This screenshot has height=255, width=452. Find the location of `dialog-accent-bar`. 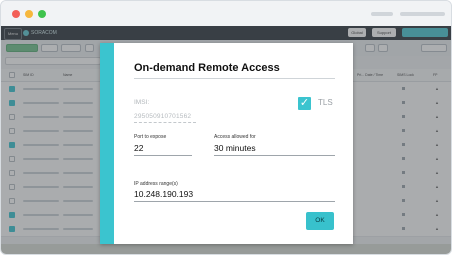

dialog-accent-bar is located at coordinates (107, 143).